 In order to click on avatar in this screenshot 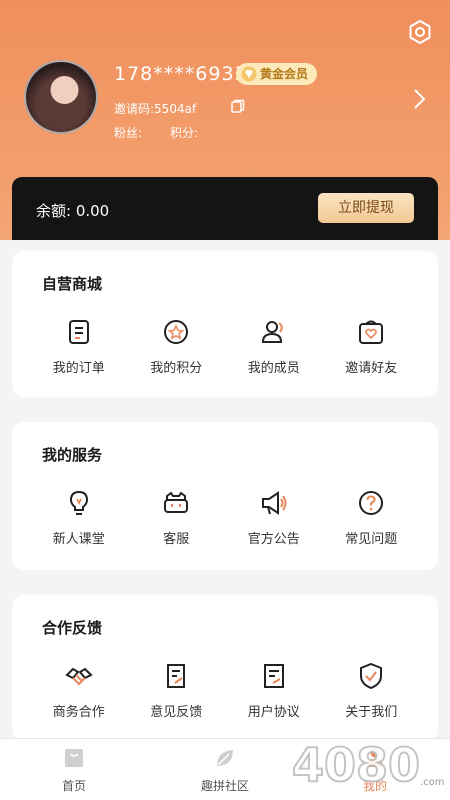, I will do `click(61, 97)`.